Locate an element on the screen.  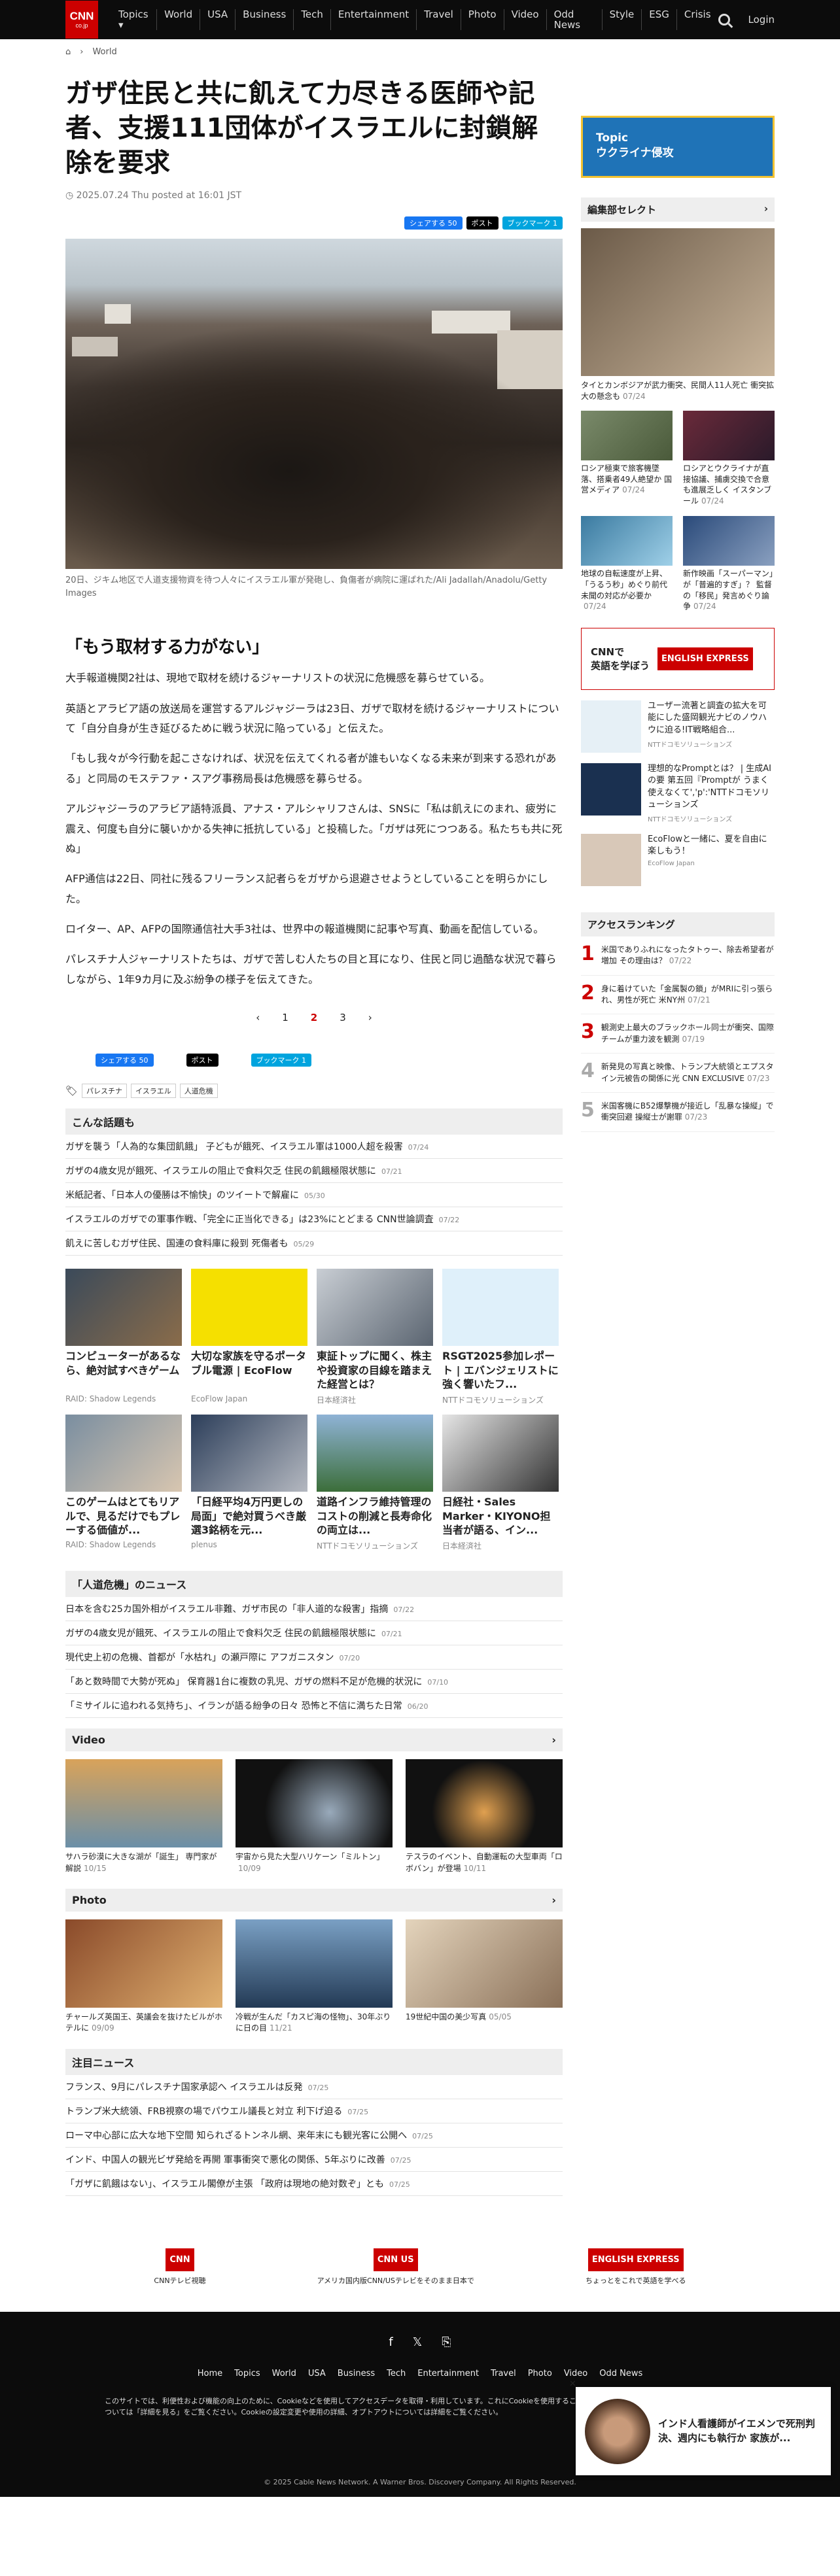
promo-card: 東証トップに聞く、株主や投資家の目線を踏まえた経営とは？ 日本経済社 is located at coordinates (375, 1337).